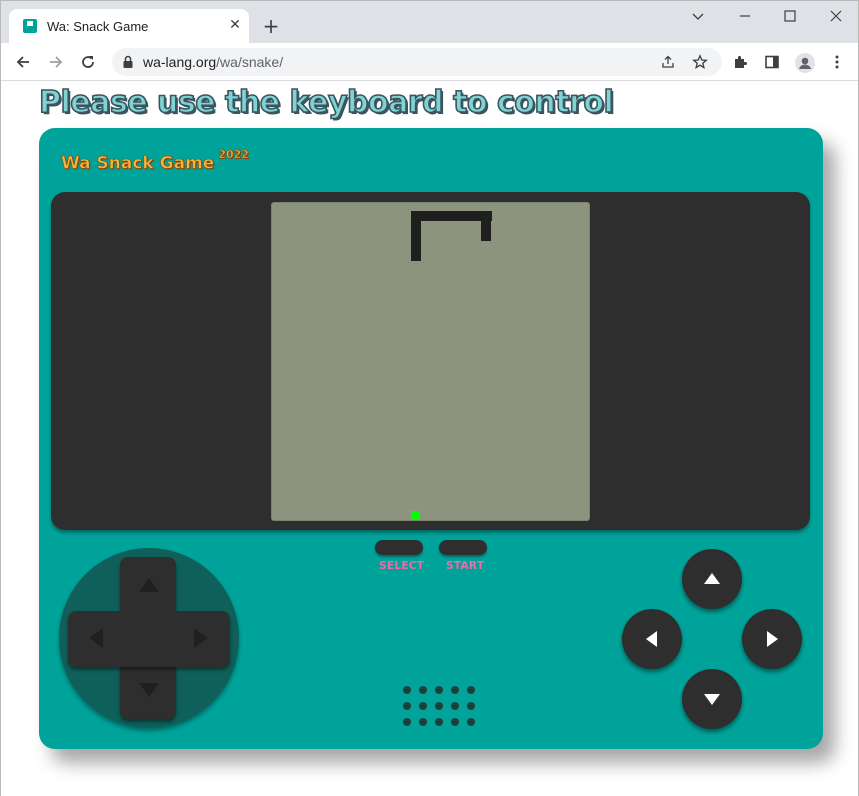 This screenshot has height=796, width=859. I want to click on select-button, so click(399, 547).